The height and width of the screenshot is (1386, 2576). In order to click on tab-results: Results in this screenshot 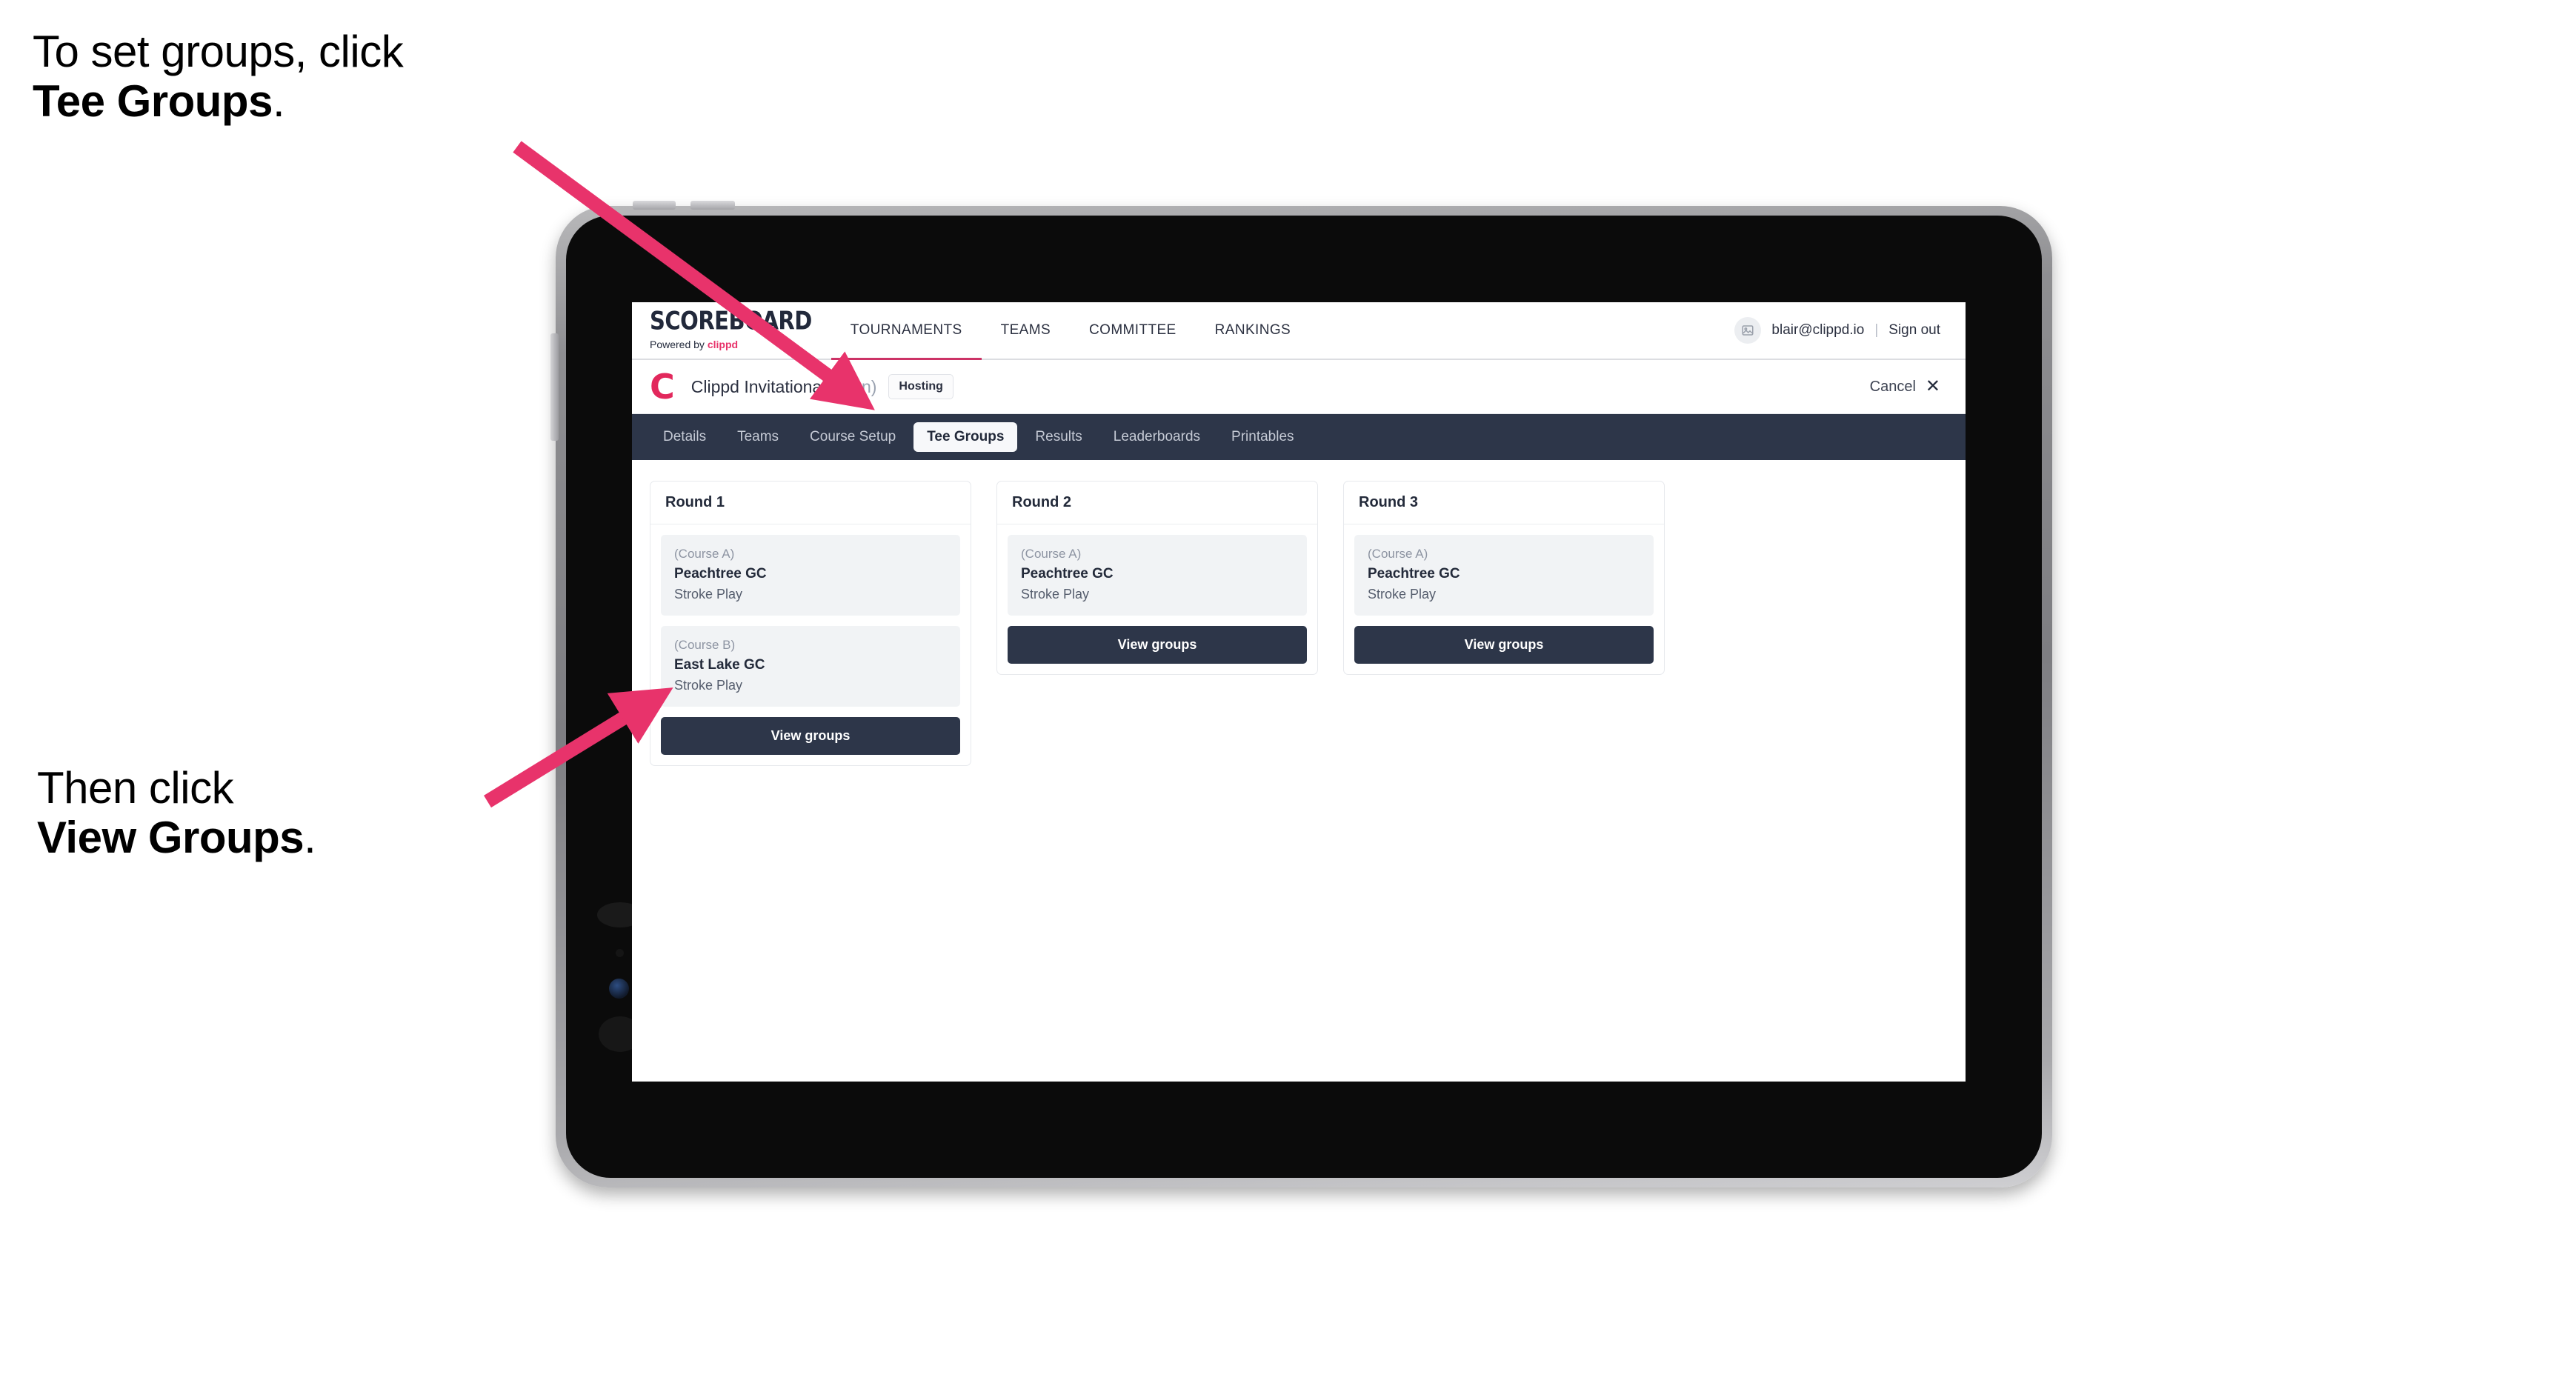, I will do `click(1058, 437)`.